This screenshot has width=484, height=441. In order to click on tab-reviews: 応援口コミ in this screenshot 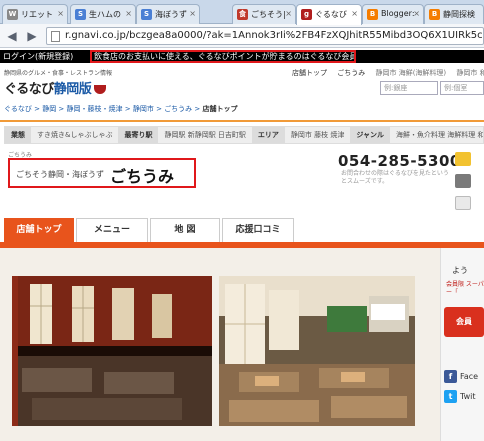, I will do `click(258, 230)`.